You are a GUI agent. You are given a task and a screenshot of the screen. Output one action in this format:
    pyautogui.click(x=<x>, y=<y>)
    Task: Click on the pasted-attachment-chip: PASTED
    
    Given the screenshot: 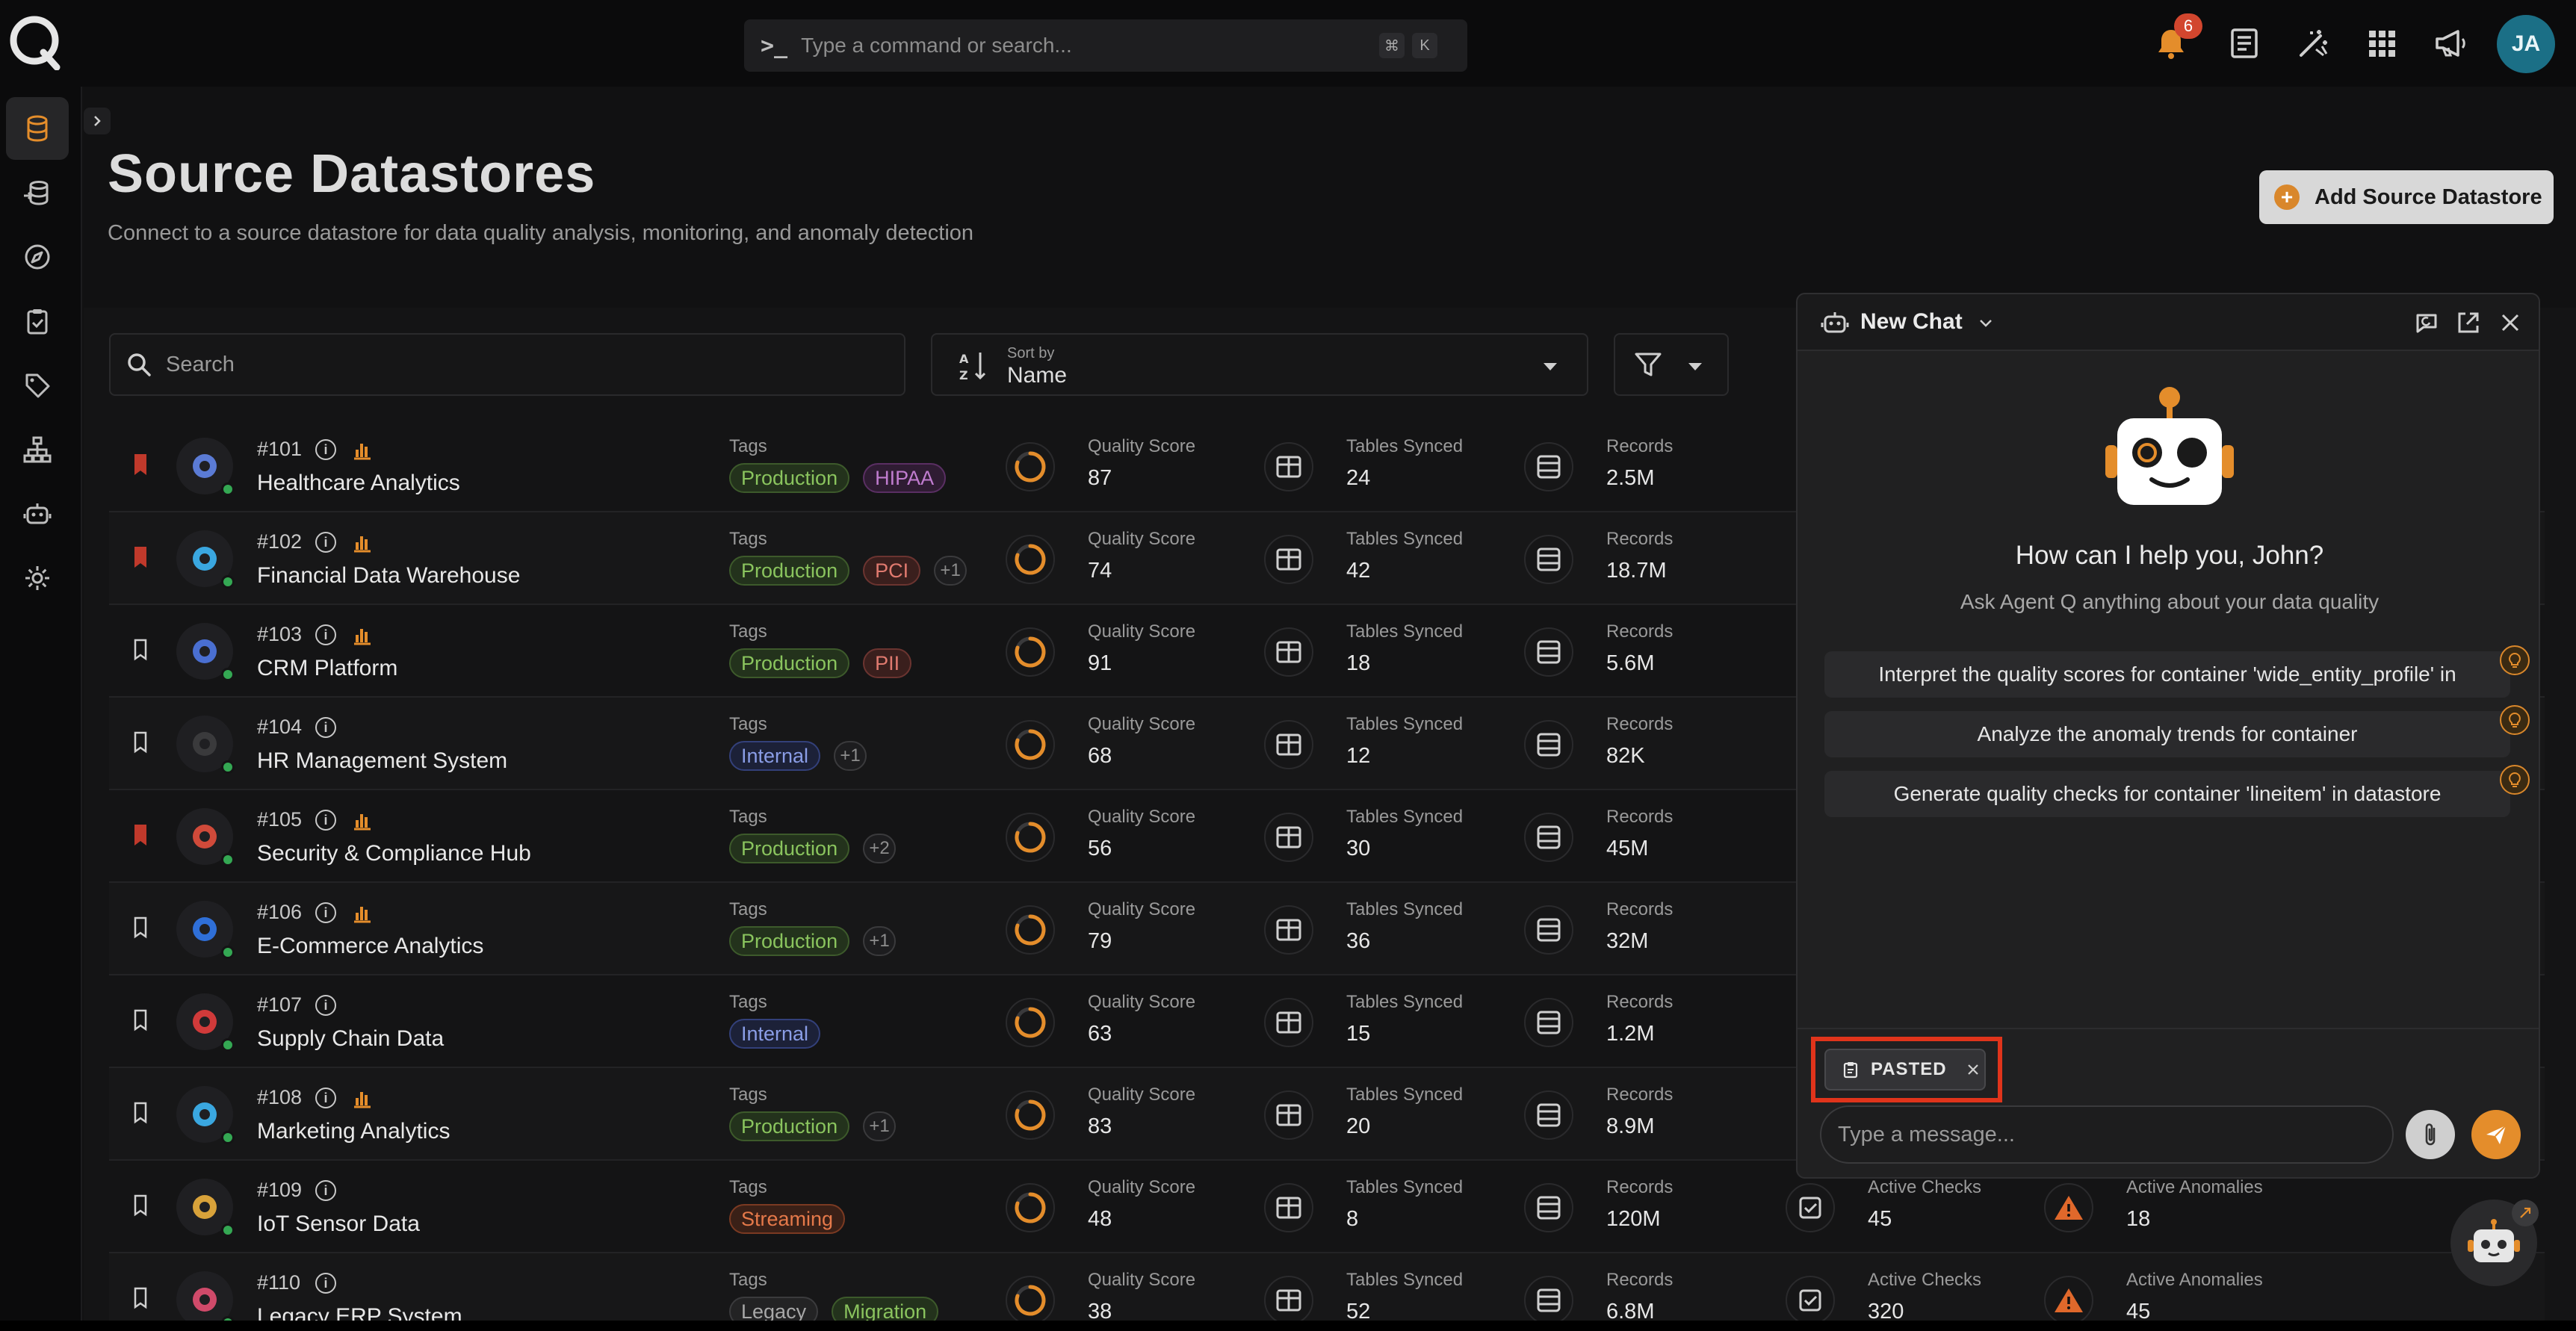 What is the action you would take?
    pyautogui.click(x=1905, y=1069)
    